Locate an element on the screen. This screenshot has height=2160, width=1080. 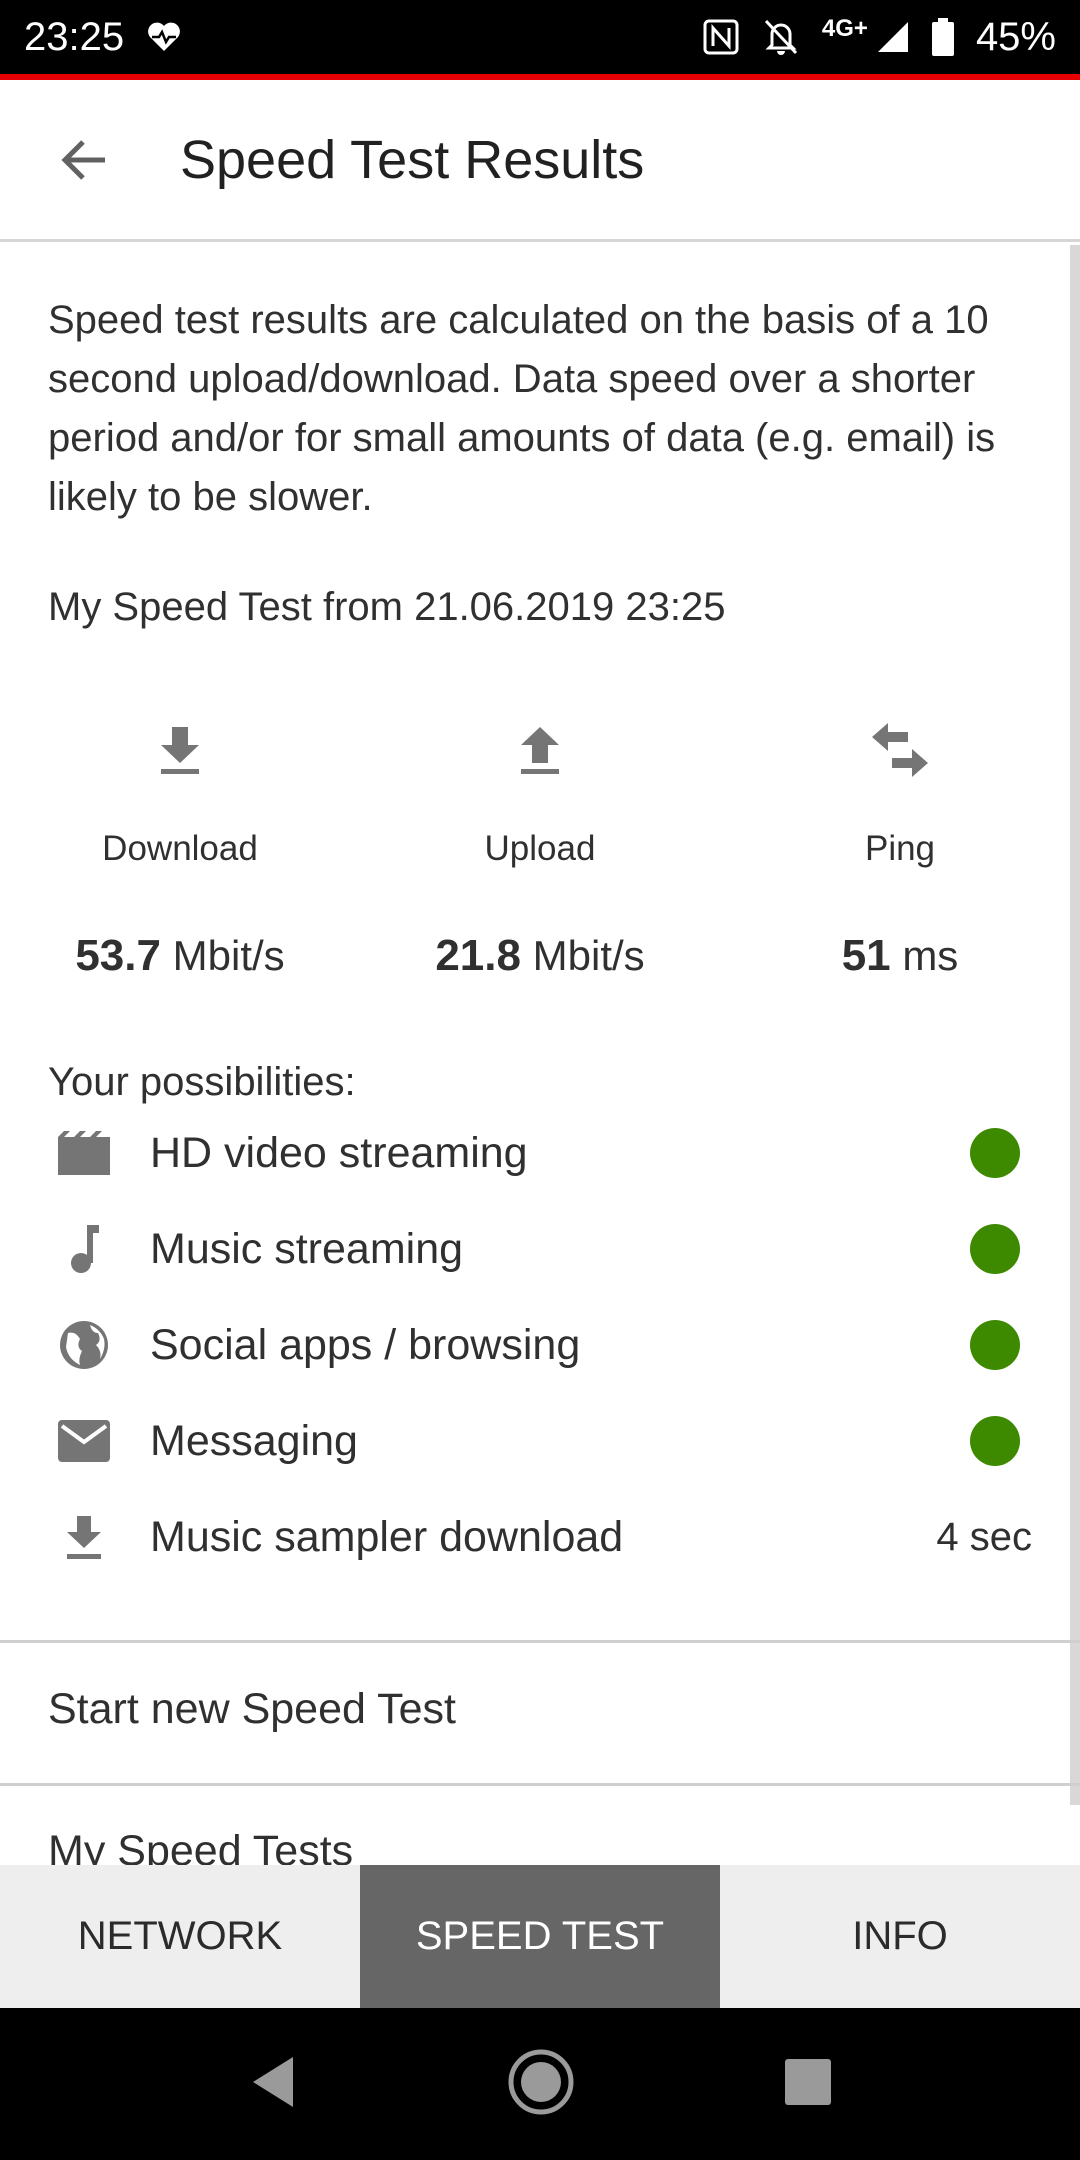
possibility-label: Music sampler download is located at coordinates (387, 1536).